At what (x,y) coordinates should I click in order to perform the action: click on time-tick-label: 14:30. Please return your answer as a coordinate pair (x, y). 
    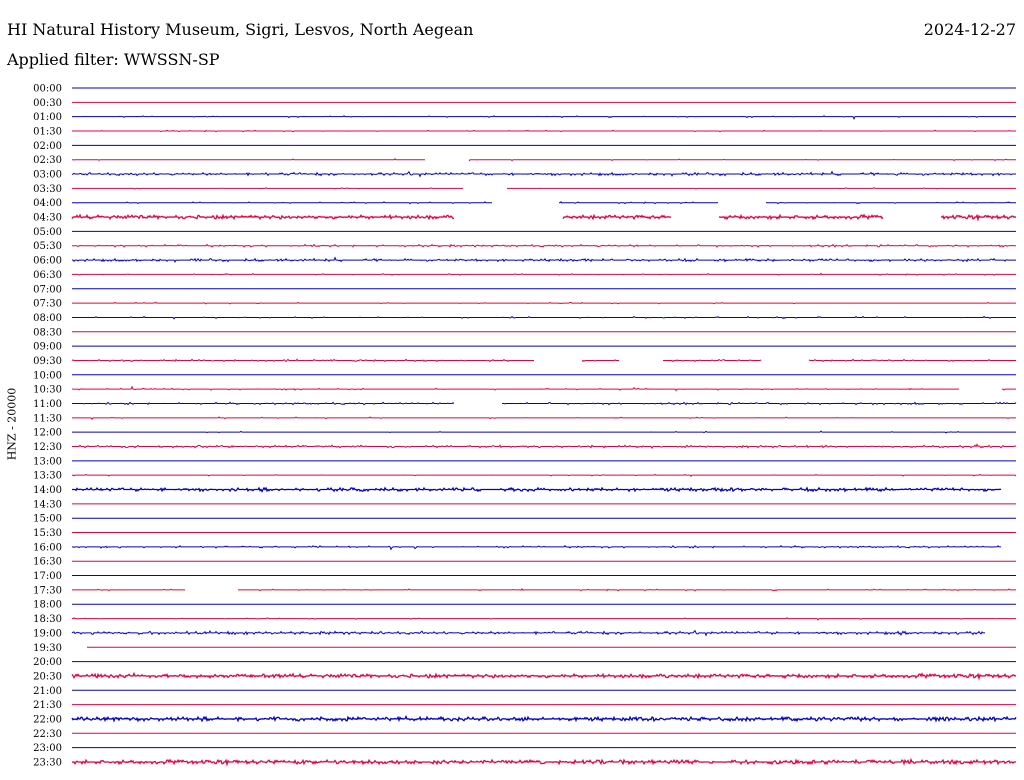
    Looking at the image, I should click on (47, 504).